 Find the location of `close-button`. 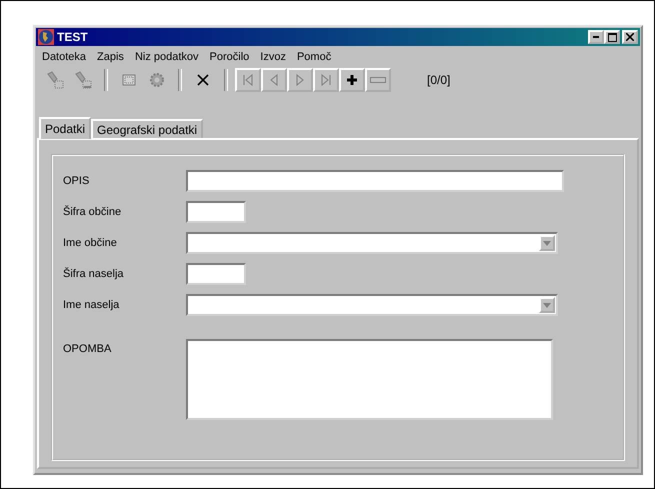

close-button is located at coordinates (630, 37).